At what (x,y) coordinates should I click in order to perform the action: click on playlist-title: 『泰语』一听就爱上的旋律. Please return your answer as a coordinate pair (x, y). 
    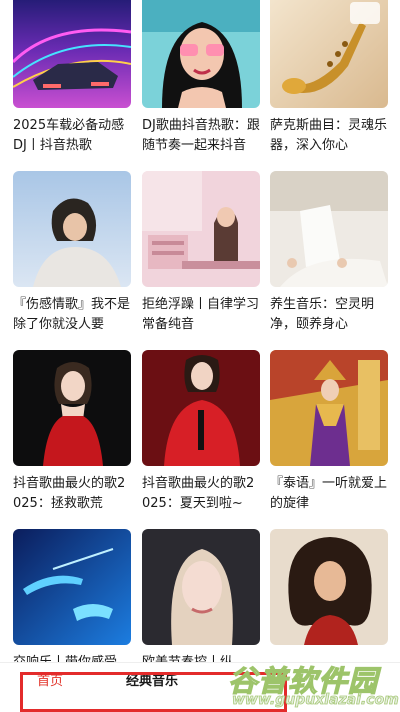
    Looking at the image, I should click on (329, 494).